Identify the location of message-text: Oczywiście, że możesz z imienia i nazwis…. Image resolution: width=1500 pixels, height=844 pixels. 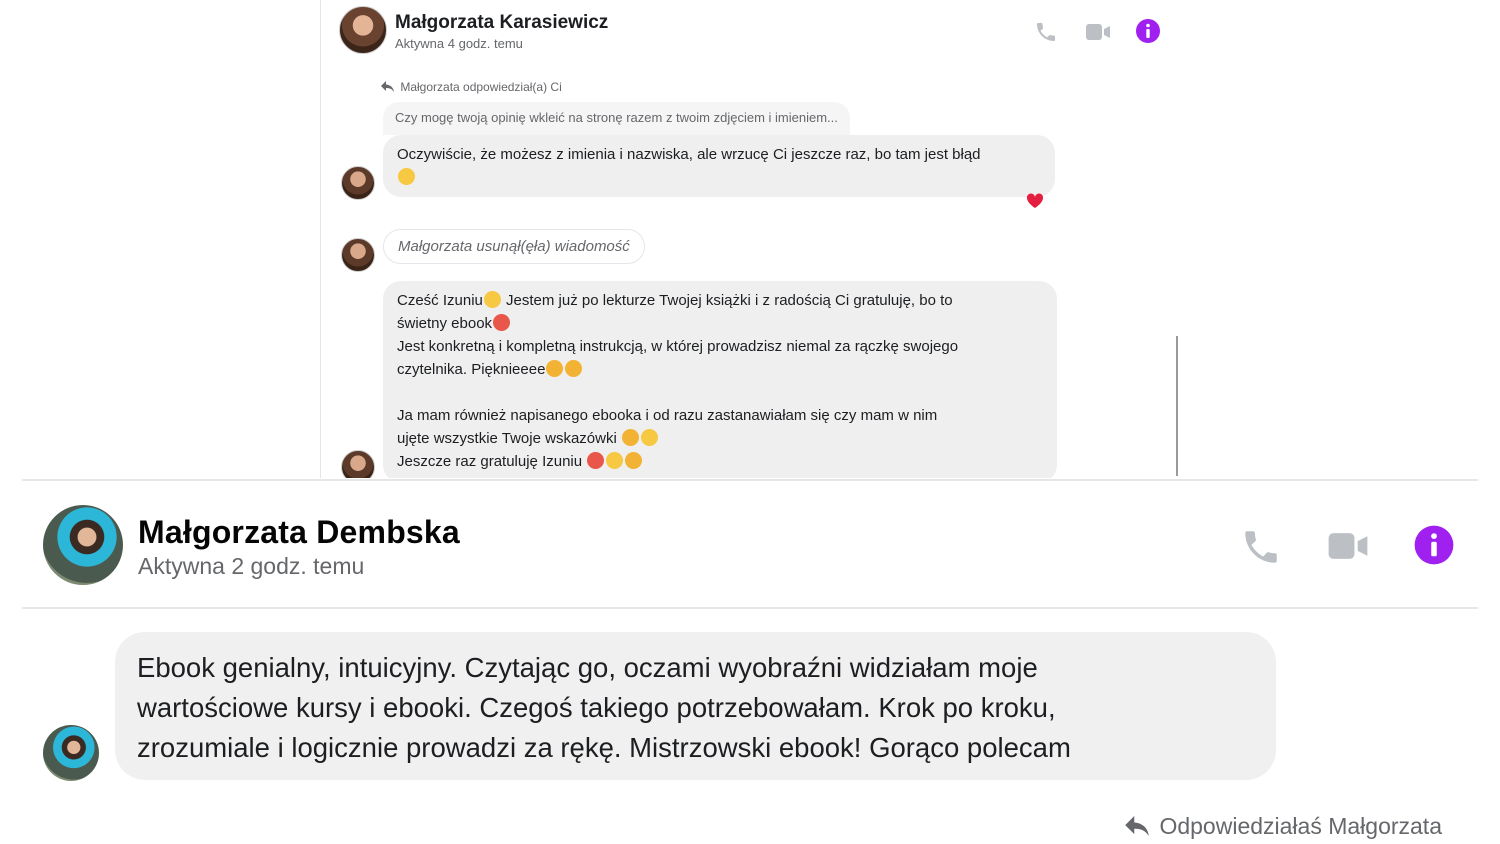
(689, 154).